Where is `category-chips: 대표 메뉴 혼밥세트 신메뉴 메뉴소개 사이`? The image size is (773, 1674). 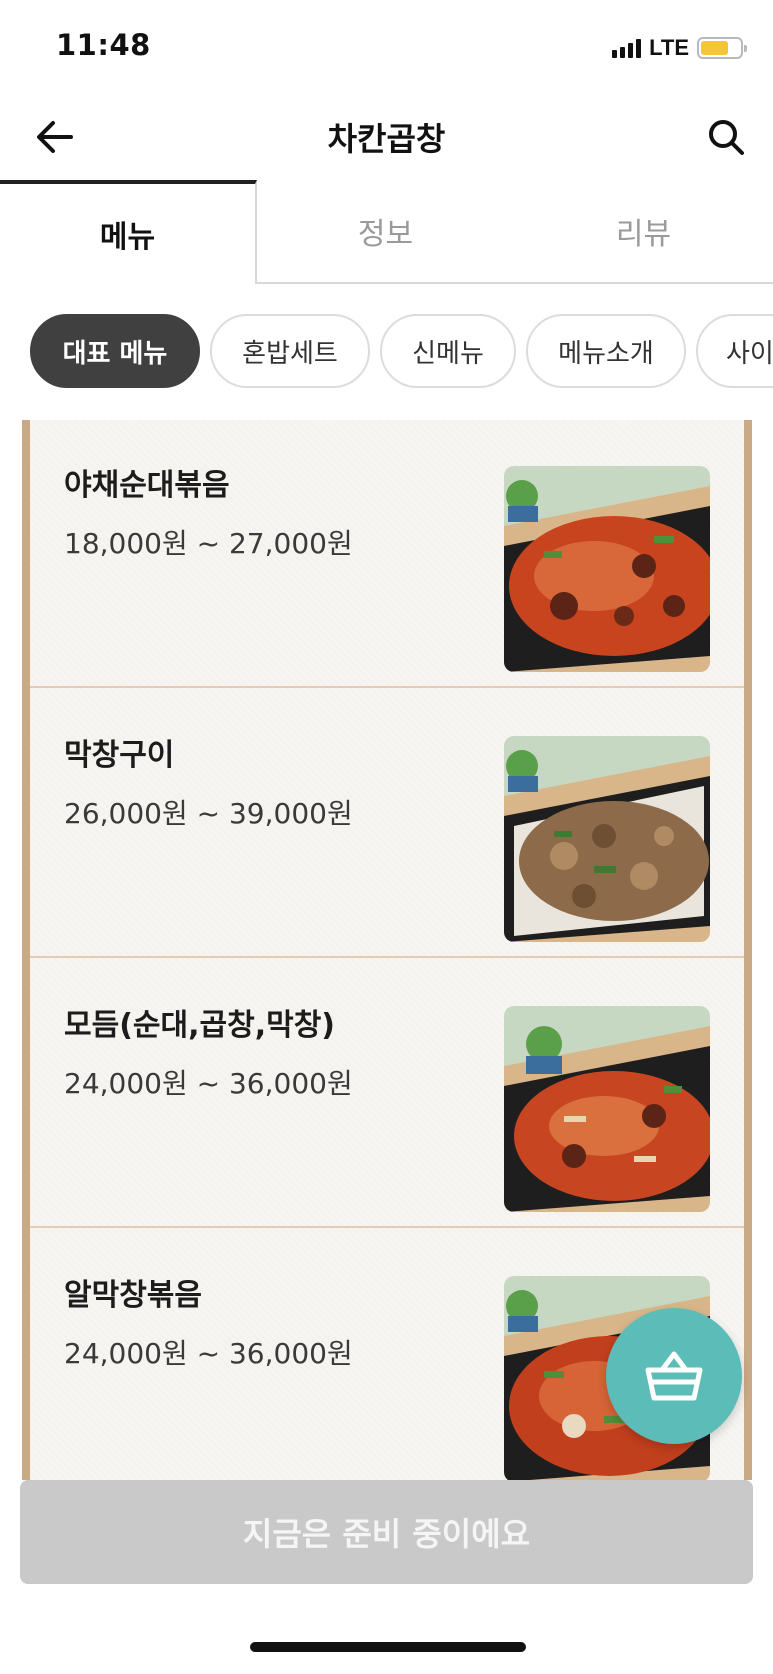
category-chips: 대표 메뉴 혼밥세트 신메뉴 메뉴소개 사이 is located at coordinates (386, 352).